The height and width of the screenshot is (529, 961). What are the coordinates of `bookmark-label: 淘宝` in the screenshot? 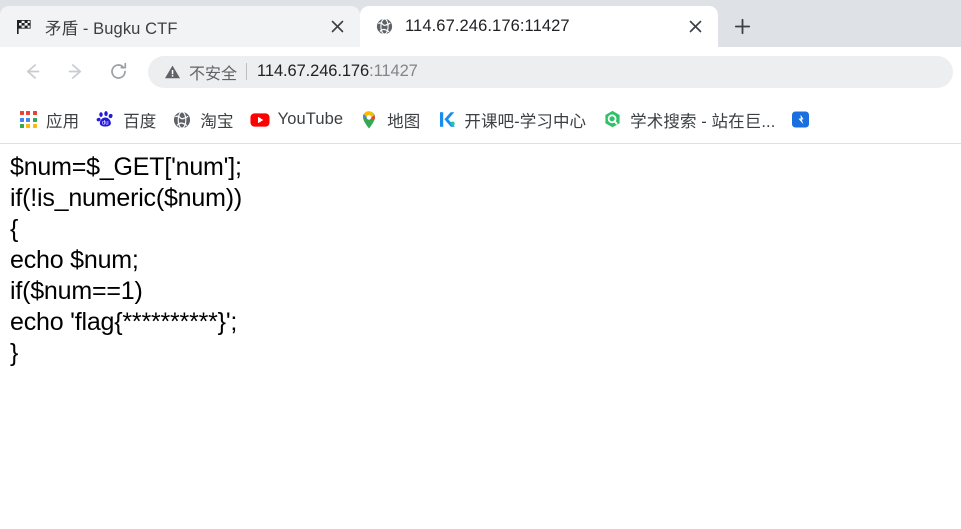 It's located at (217, 121).